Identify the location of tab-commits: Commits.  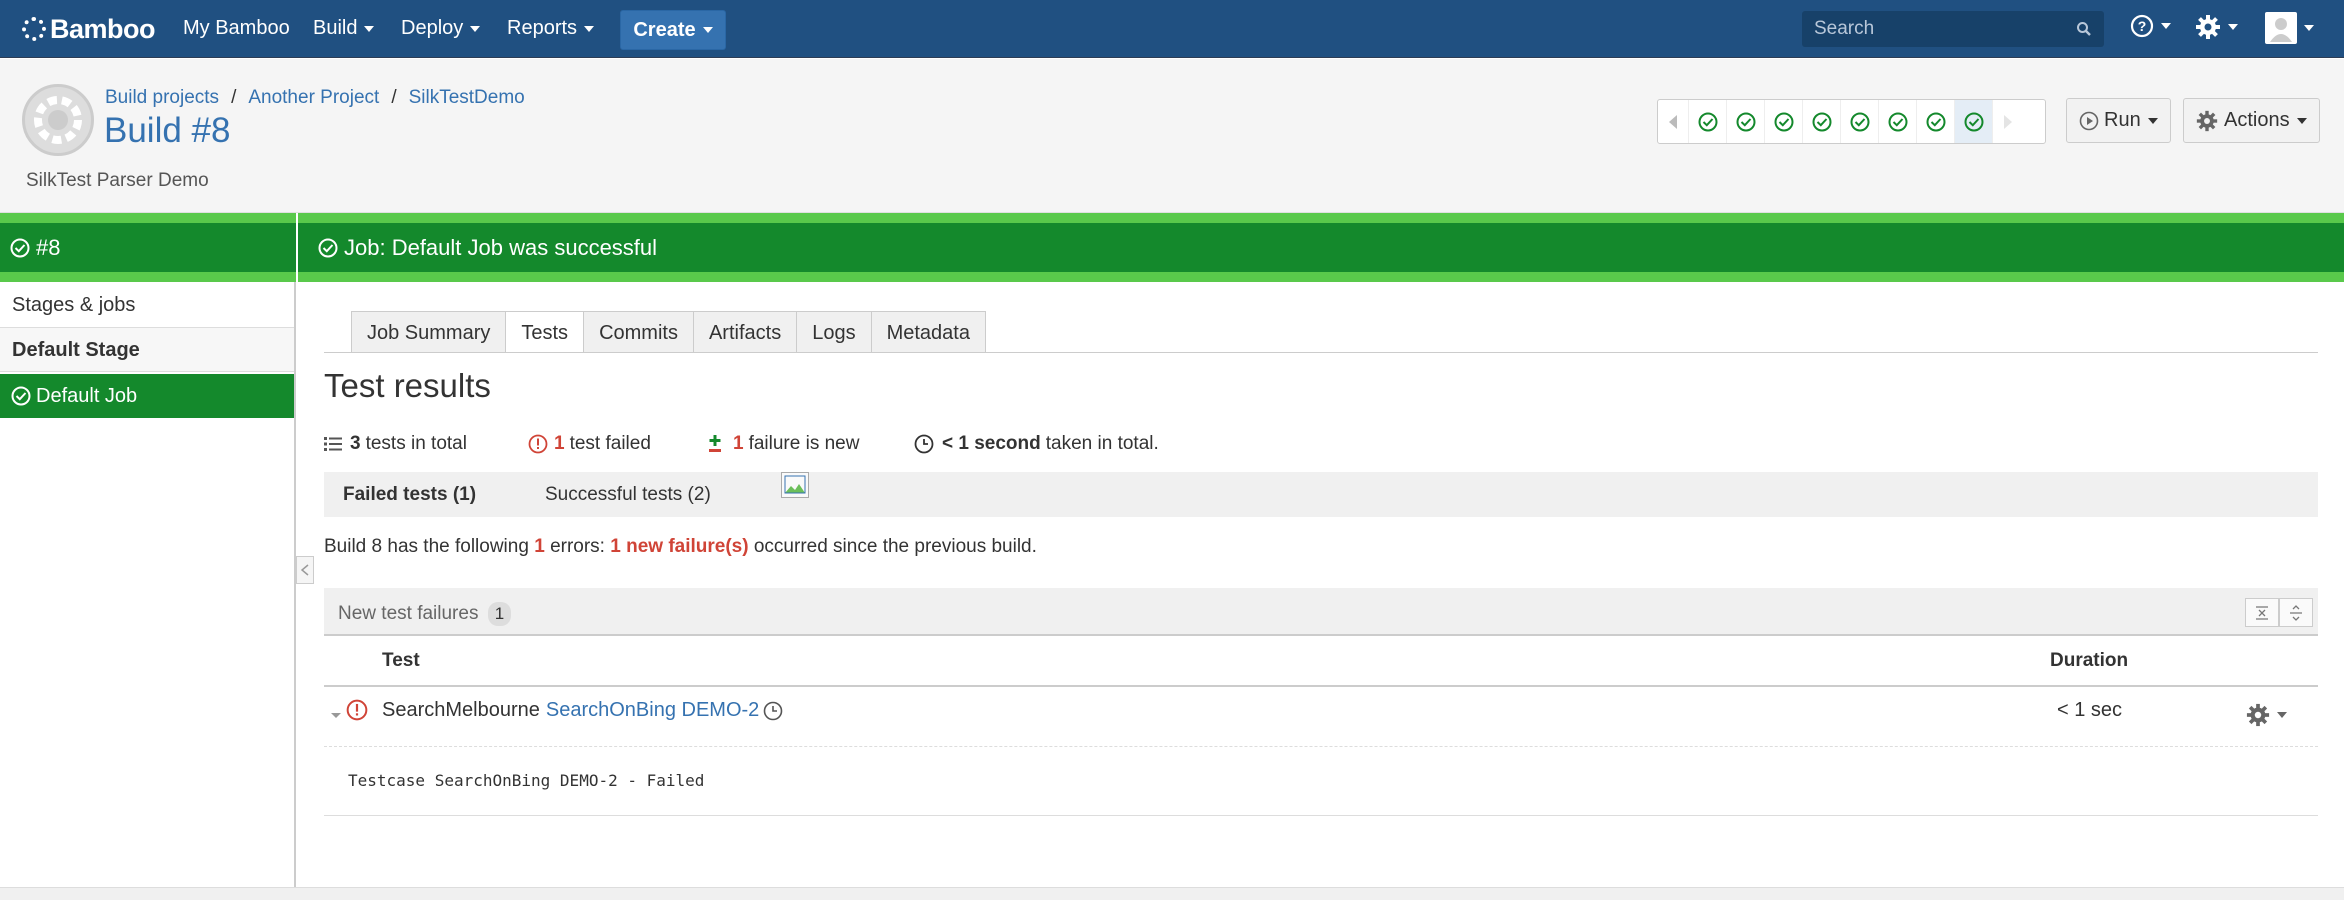
(638, 331).